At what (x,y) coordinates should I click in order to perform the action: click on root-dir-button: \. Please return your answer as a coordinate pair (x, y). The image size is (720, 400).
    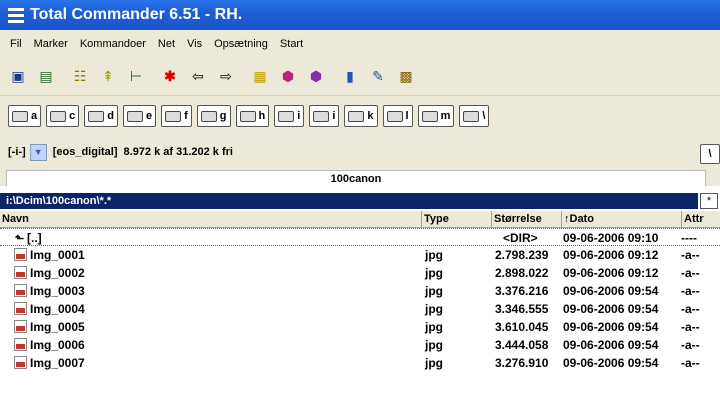
    Looking at the image, I should click on (710, 154).